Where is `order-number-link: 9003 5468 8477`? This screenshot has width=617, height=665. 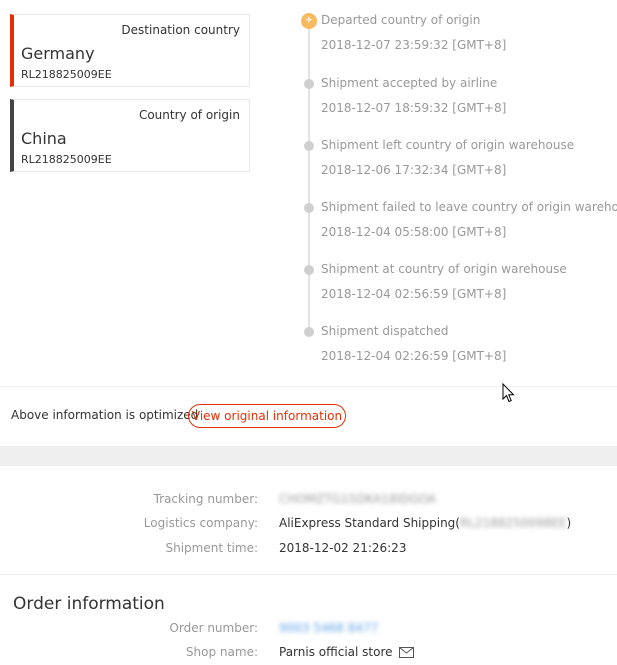 order-number-link: 9003 5468 8477 is located at coordinates (328, 628).